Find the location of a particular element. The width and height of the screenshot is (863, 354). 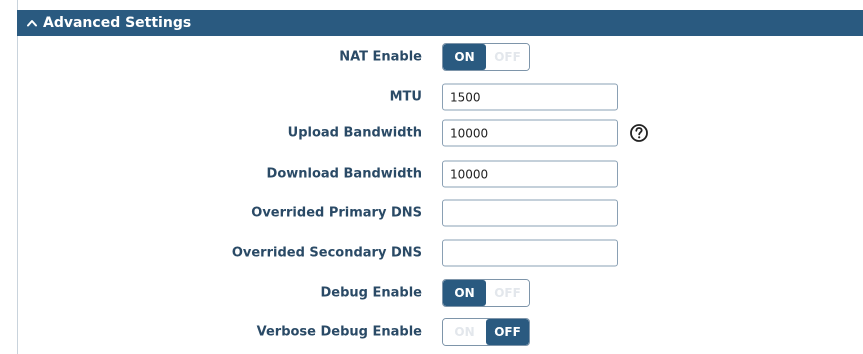

debug-enable-toggle: ON OFF is located at coordinates (486, 293).